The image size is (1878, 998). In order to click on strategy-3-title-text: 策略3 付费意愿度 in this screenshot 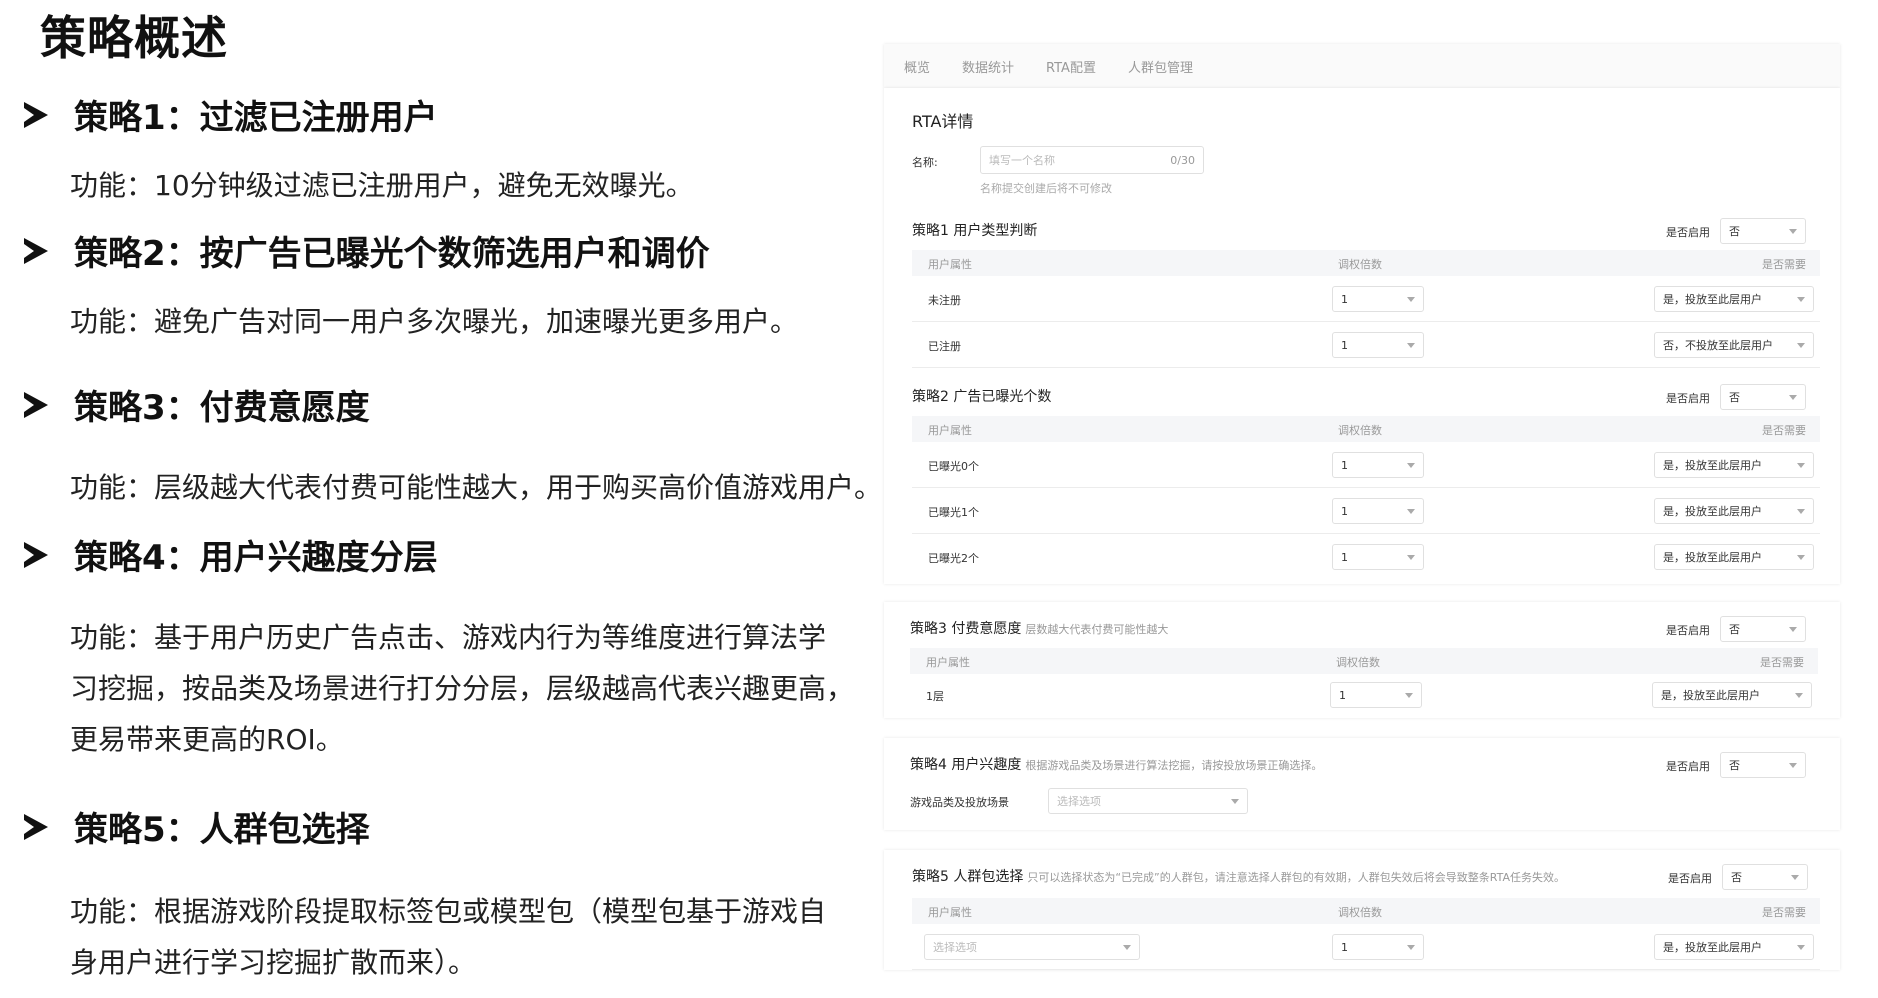, I will do `click(966, 629)`.